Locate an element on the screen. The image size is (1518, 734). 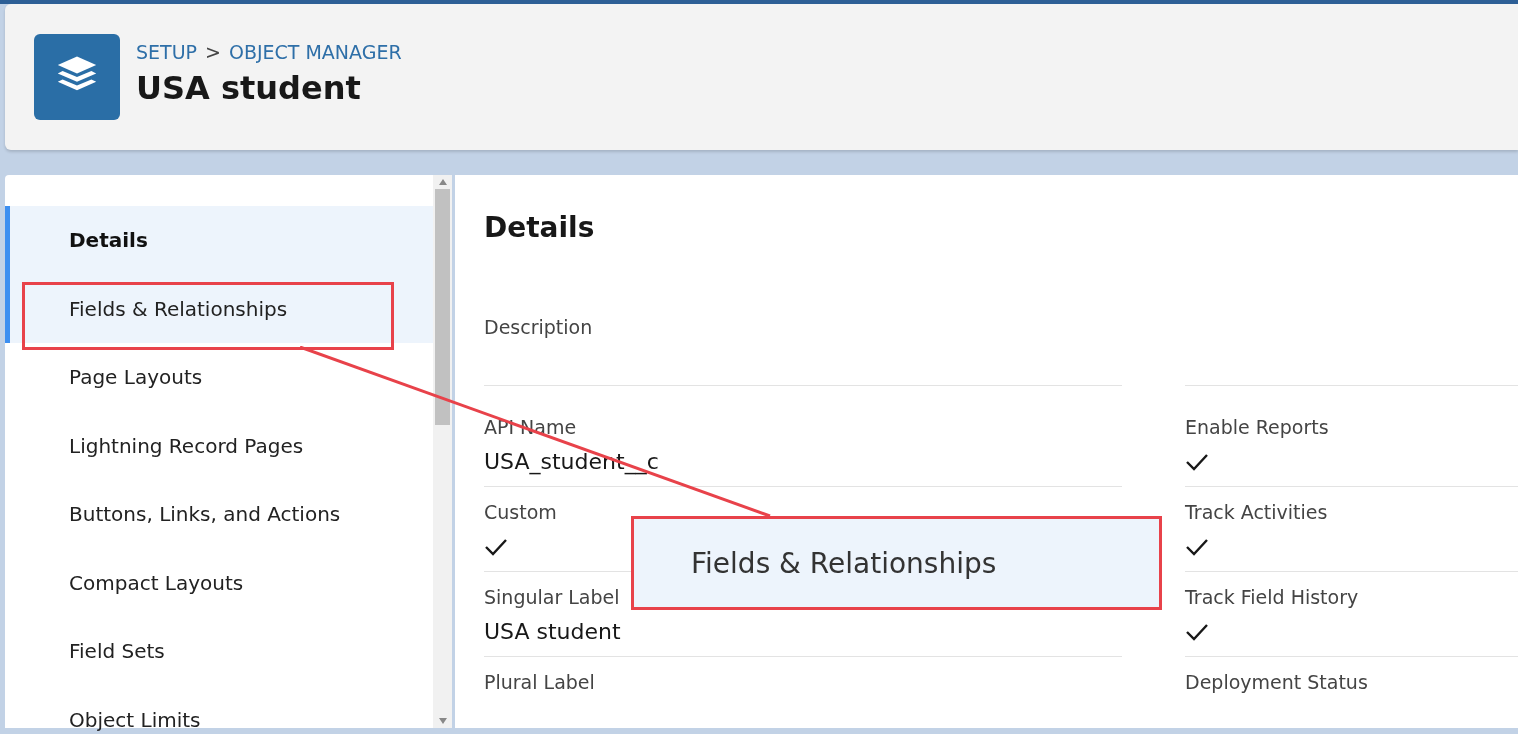
field-label: Enable Reports is located at coordinates (1257, 427).